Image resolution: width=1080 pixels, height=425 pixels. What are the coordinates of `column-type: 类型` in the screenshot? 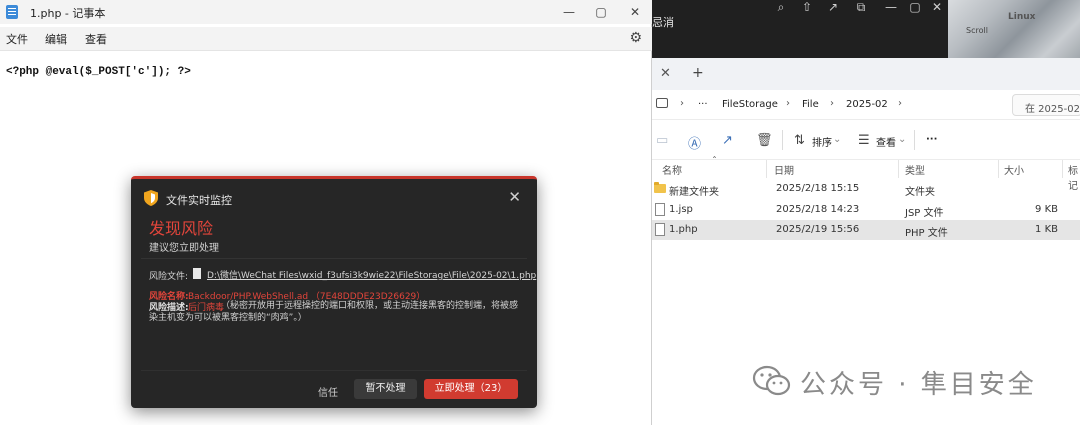 It's located at (915, 169).